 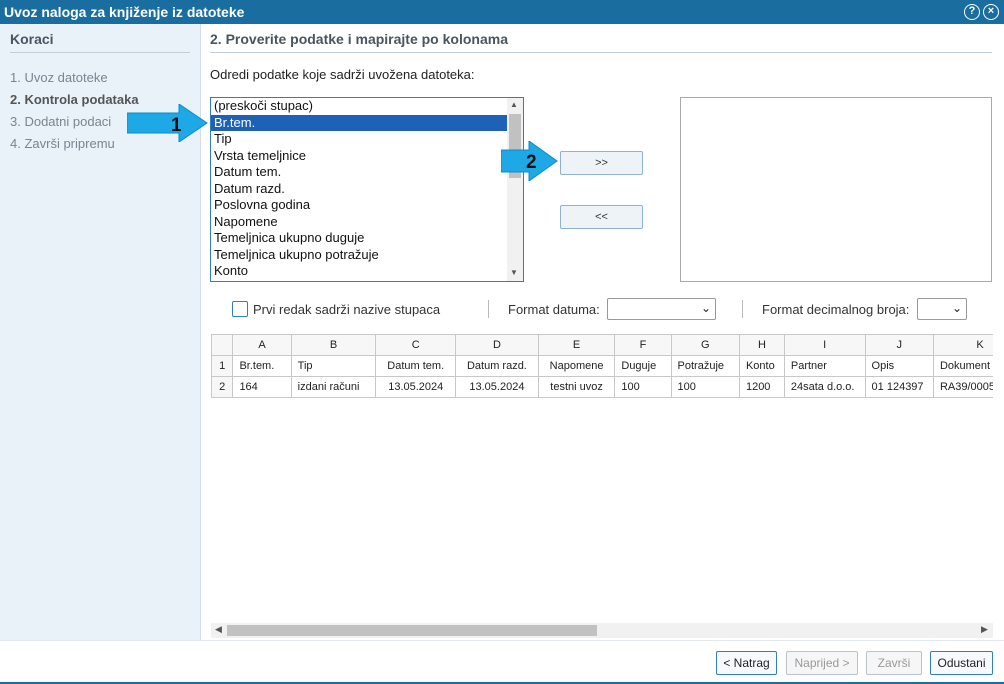 What do you see at coordinates (359, 189) in the screenshot?
I see `list-item: Datum razd.` at bounding box center [359, 189].